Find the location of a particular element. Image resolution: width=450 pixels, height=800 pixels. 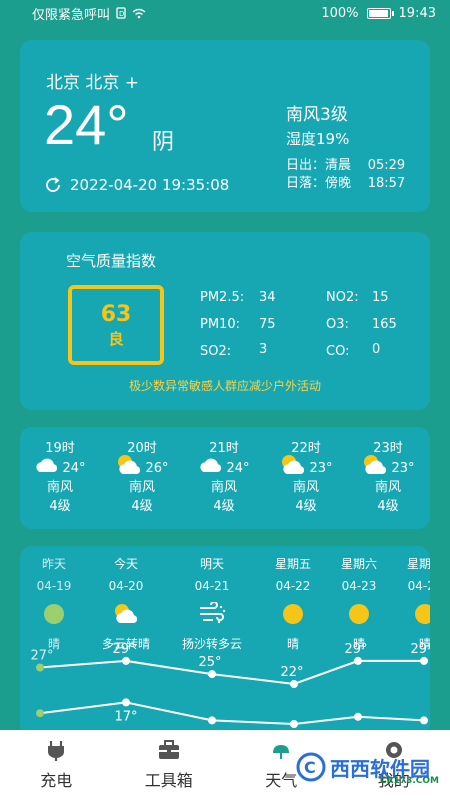

hourly-item: 22时 23° 南风 4级 is located at coordinates (306, 477).